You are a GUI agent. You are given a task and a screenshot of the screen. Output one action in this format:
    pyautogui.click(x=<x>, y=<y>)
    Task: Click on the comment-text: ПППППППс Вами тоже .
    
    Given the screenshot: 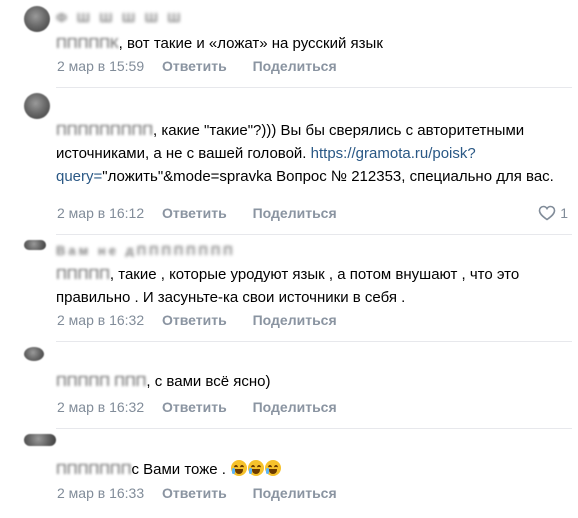 What is the action you would take?
    pyautogui.click(x=311, y=469)
    